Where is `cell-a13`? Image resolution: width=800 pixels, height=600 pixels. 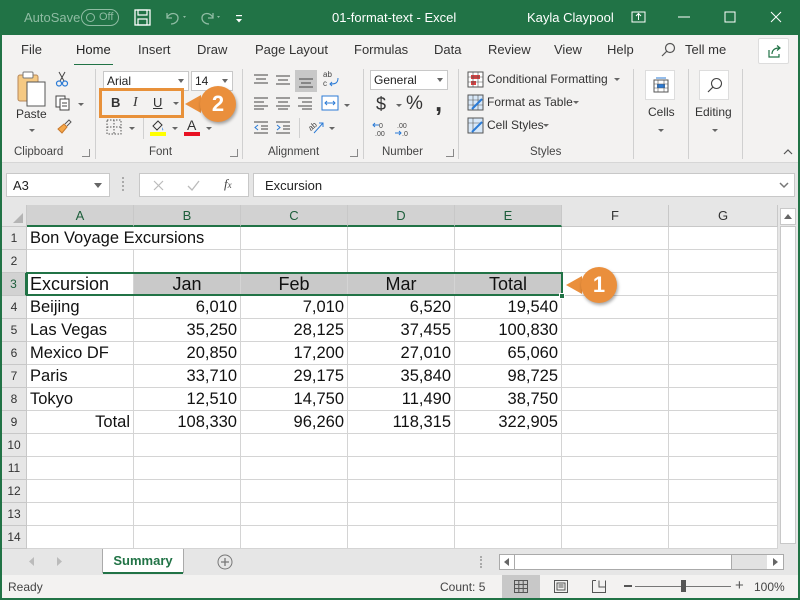 cell-a13 is located at coordinates (80, 514).